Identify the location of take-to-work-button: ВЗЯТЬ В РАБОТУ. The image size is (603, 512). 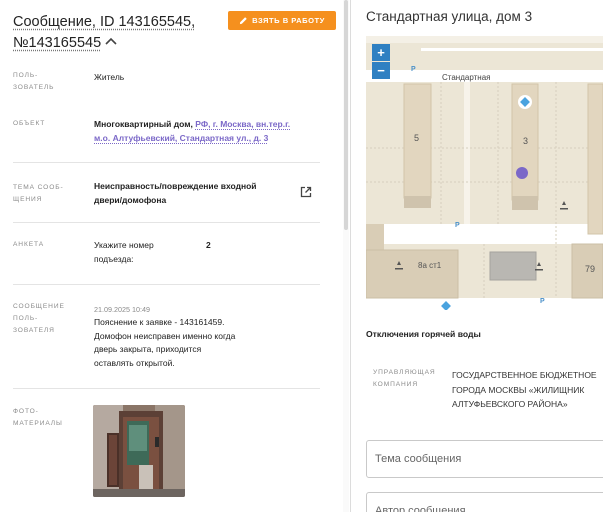
(282, 20).